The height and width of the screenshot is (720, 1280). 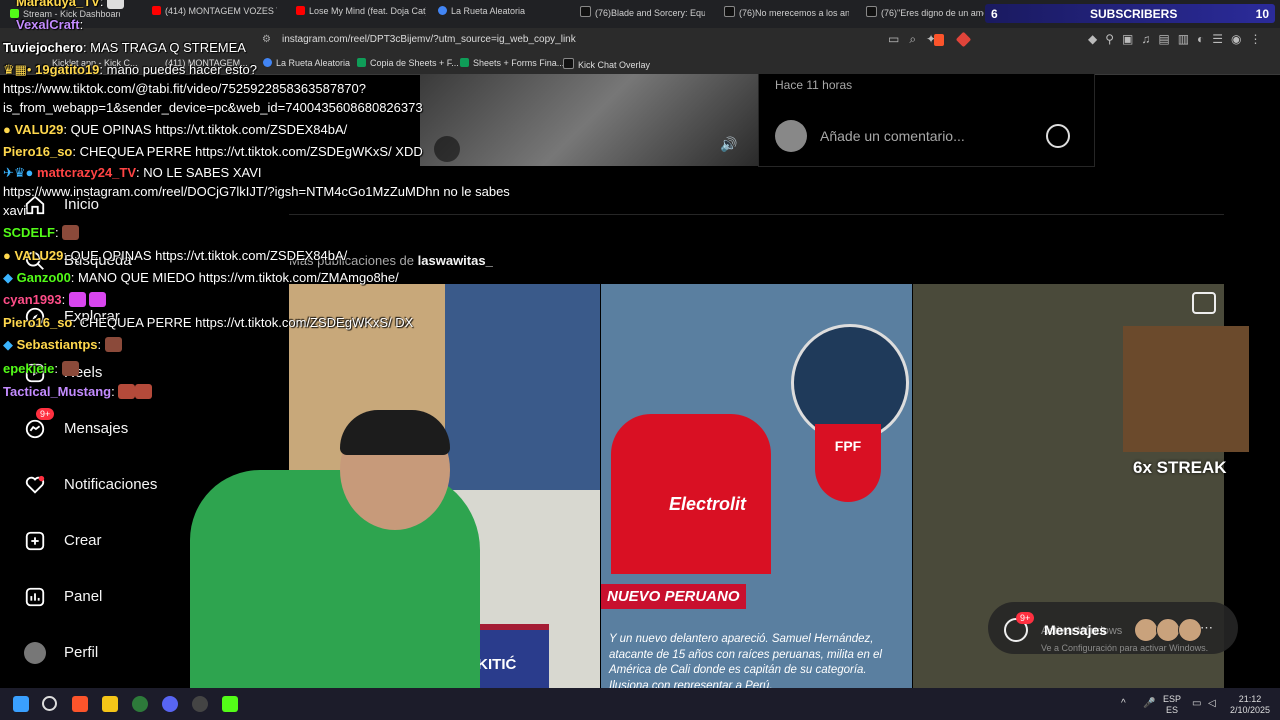 What do you see at coordinates (1180, 467) in the screenshot?
I see `streak-counter: 6x STREAK` at bounding box center [1180, 467].